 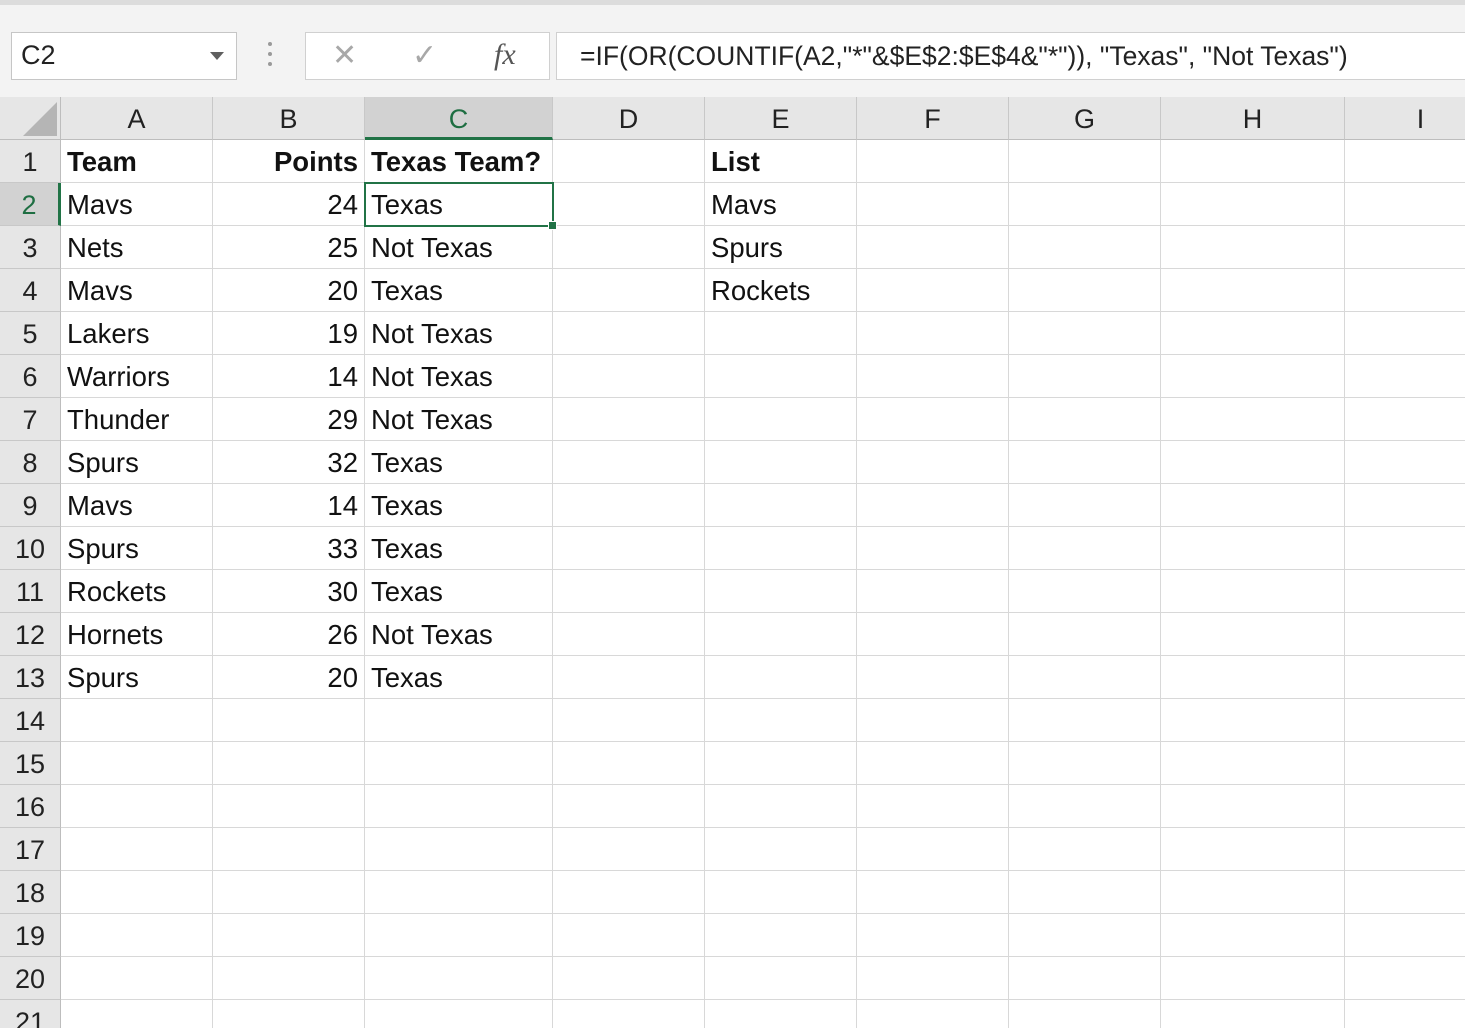 I want to click on cell-b3: 25, so click(x=289, y=247).